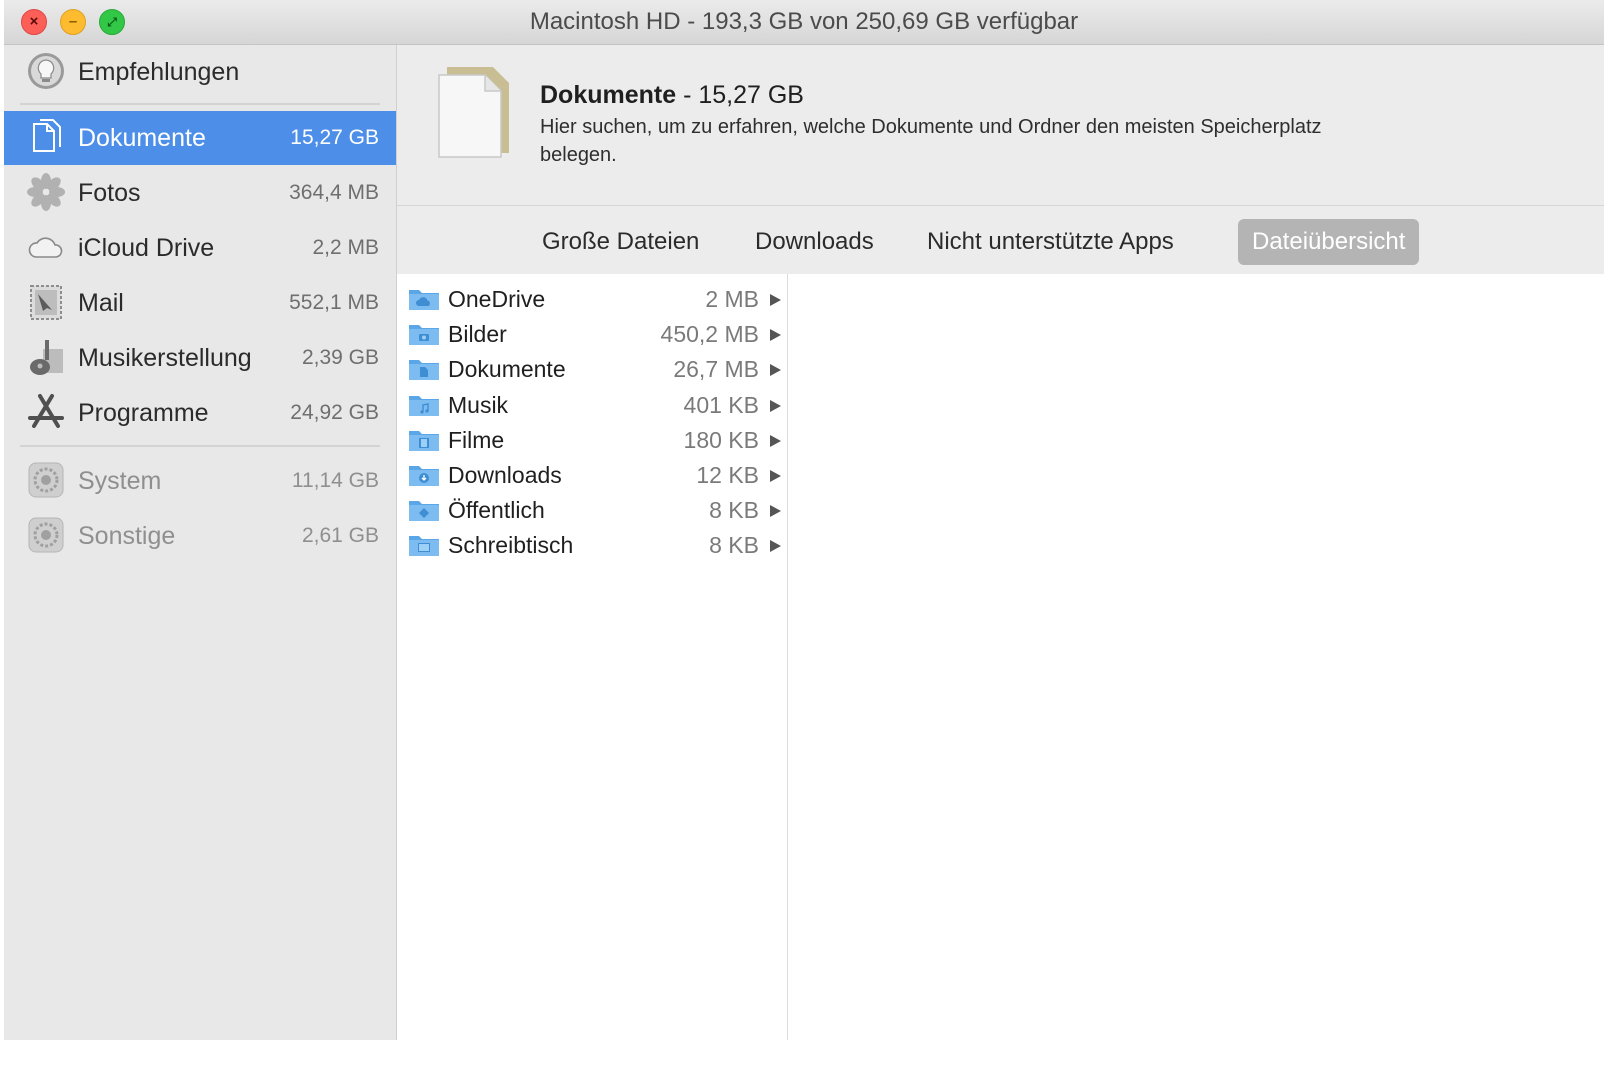  Describe the element at coordinates (716, 369) in the screenshot. I see `folder-size: 26,7 MB` at that location.